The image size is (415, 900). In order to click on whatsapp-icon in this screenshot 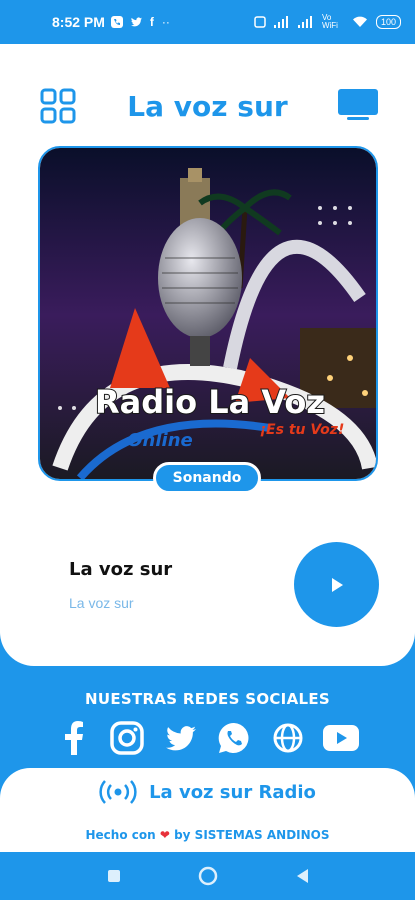, I will do `click(234, 738)`.